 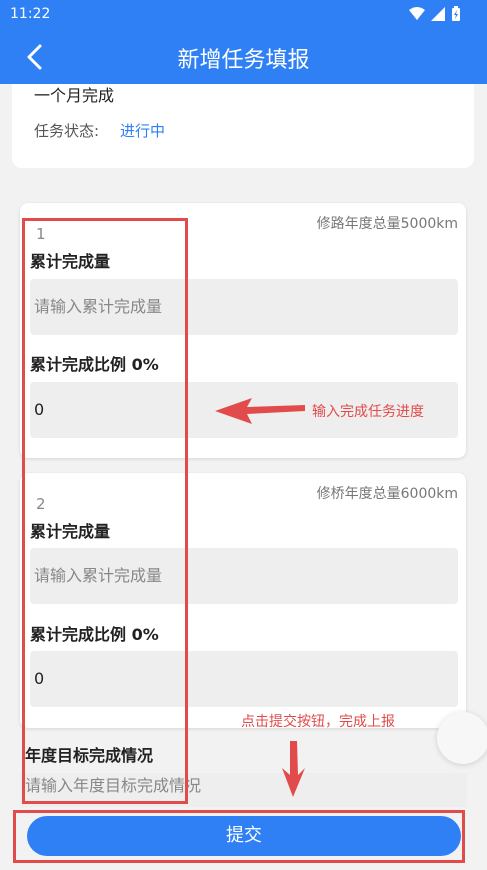 I want to click on task-status-label: 任务状态:, so click(x=67, y=131).